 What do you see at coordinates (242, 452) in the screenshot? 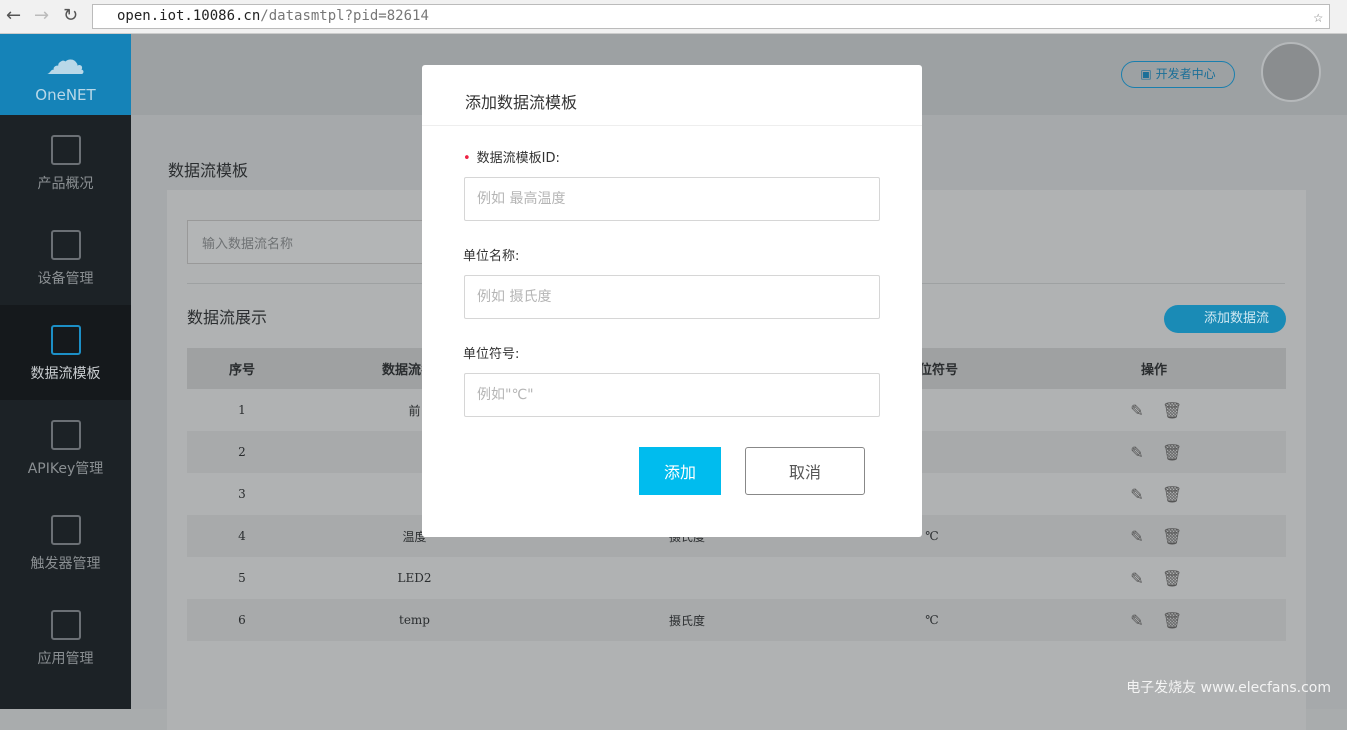
I see `cell-no: 2` at bounding box center [242, 452].